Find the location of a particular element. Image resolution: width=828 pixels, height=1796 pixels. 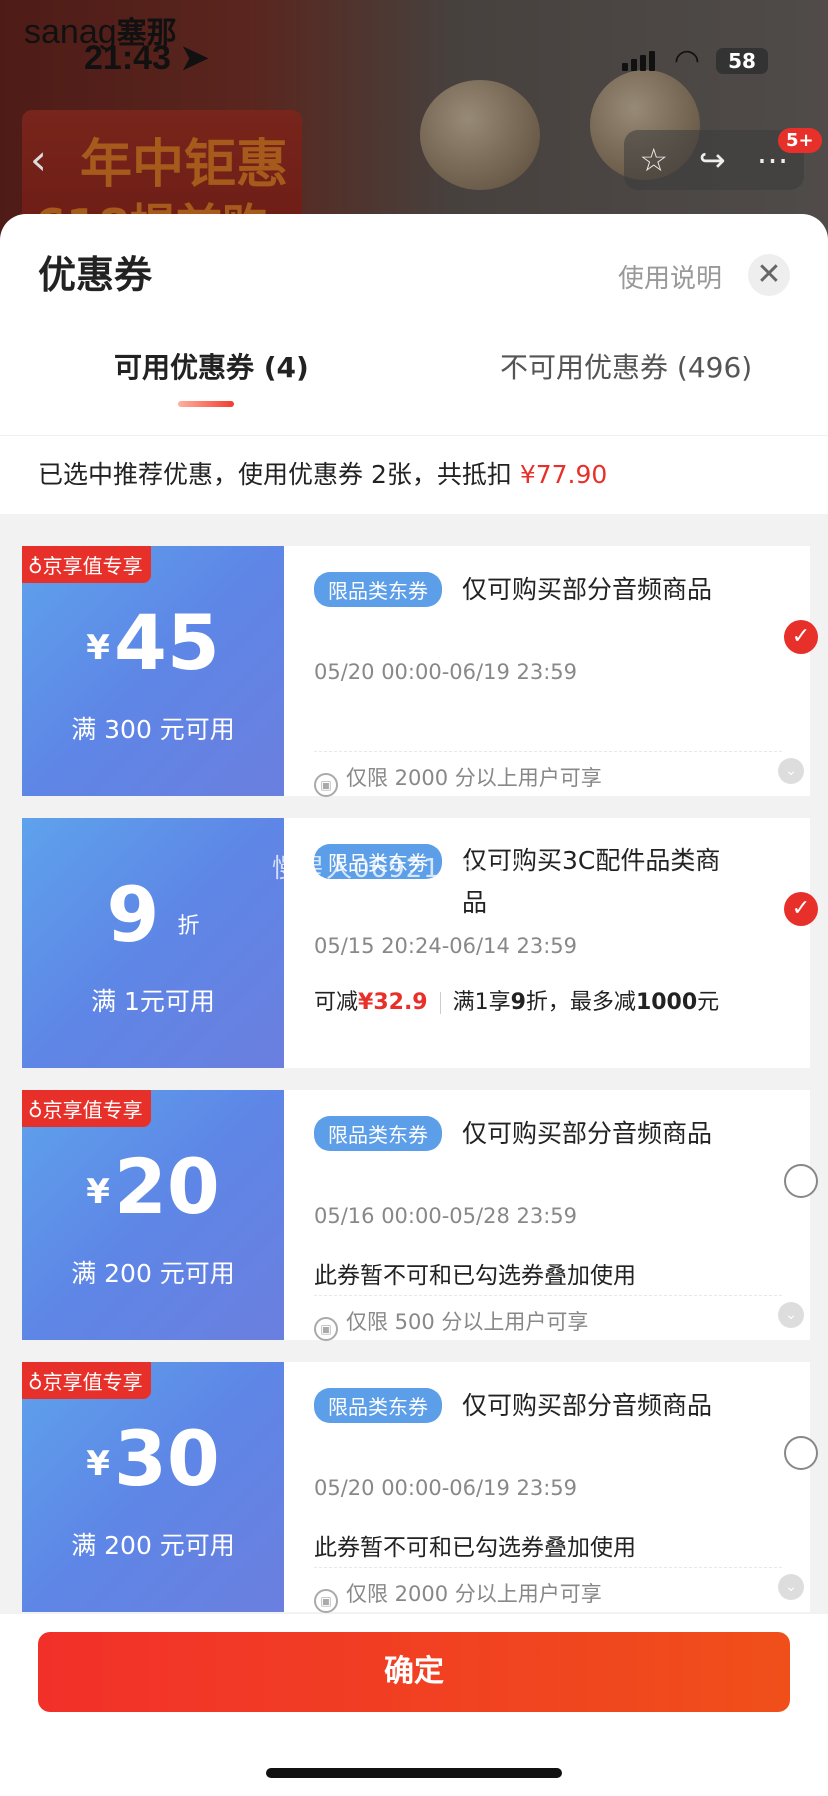

rule-text: 元 is located at coordinates (708, 1002).